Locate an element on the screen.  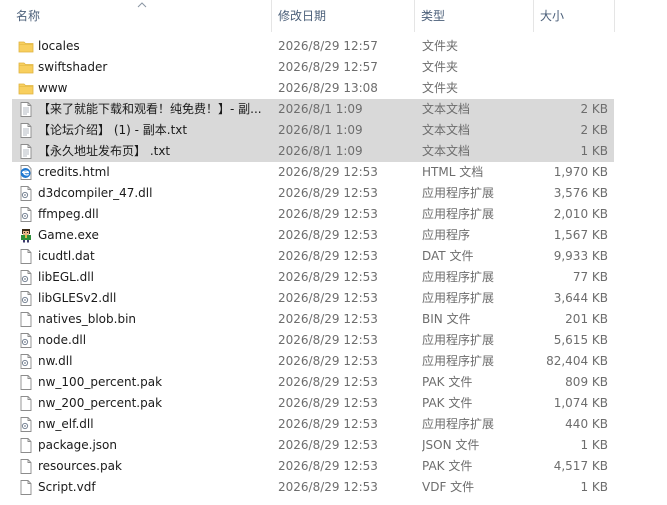
file-type: VDF 文件 is located at coordinates (448, 487).